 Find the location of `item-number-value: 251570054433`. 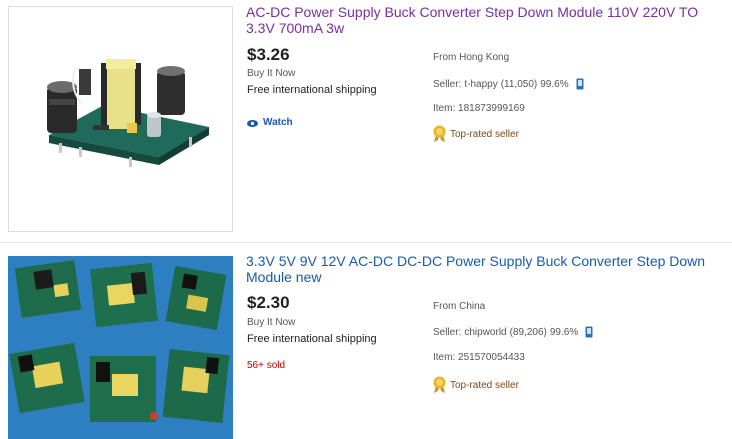

item-number-value: 251570054433 is located at coordinates (491, 357).